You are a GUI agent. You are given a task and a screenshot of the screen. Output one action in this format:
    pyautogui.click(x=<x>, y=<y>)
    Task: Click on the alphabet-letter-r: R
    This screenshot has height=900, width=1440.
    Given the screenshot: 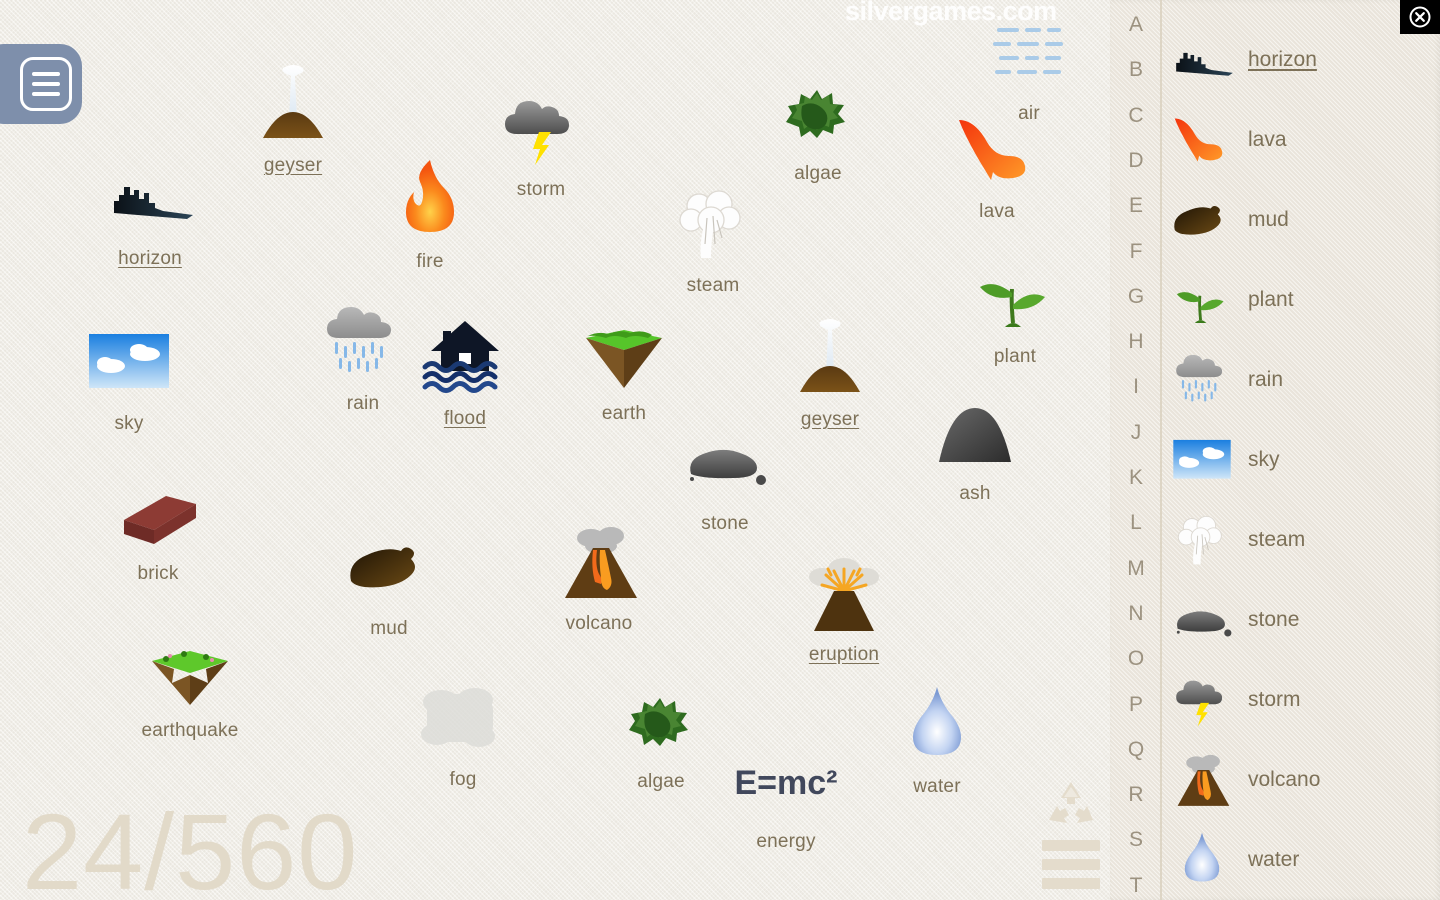 What is the action you would take?
    pyautogui.click(x=1136, y=795)
    